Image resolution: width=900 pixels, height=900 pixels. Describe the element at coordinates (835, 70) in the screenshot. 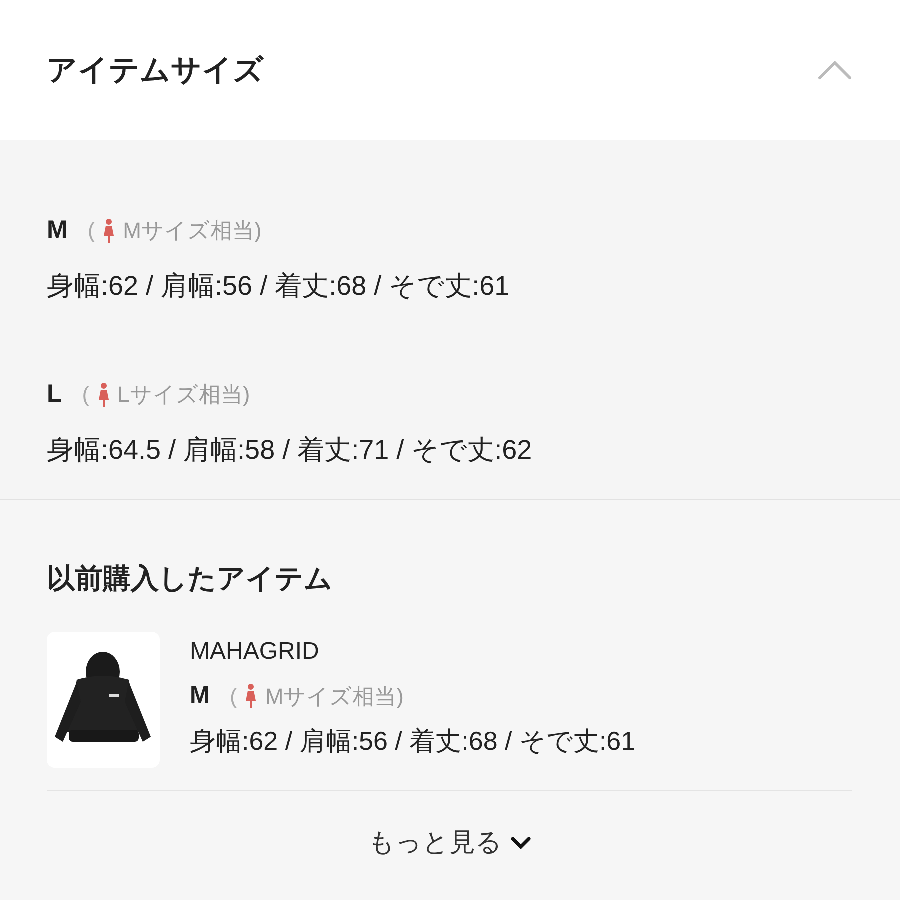

I see `chevron-up-icon` at that location.